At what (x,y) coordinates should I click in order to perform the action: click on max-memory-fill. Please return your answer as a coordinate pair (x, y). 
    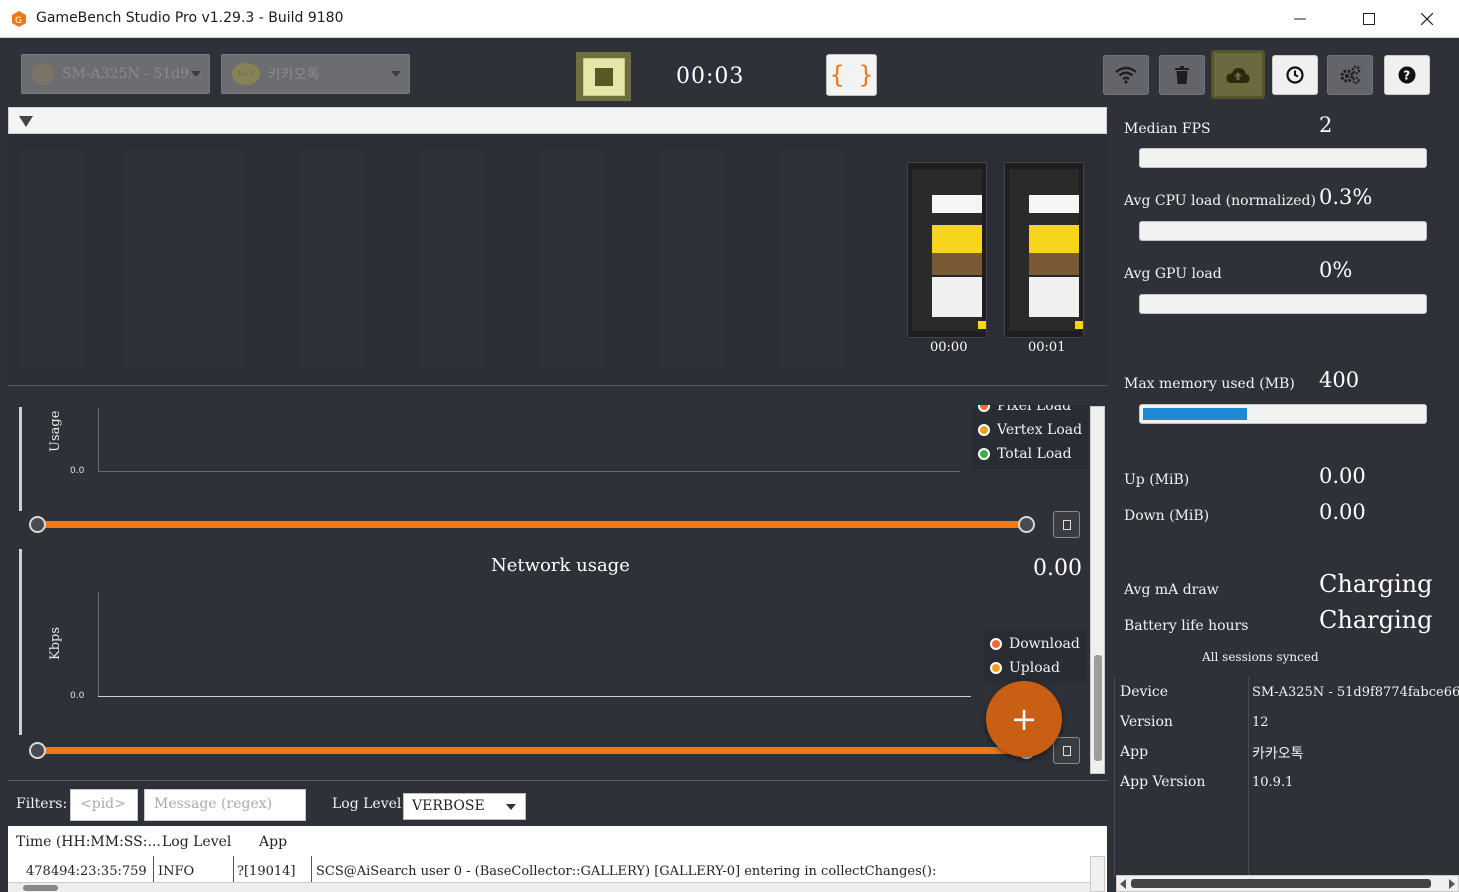
    Looking at the image, I should click on (1195, 414).